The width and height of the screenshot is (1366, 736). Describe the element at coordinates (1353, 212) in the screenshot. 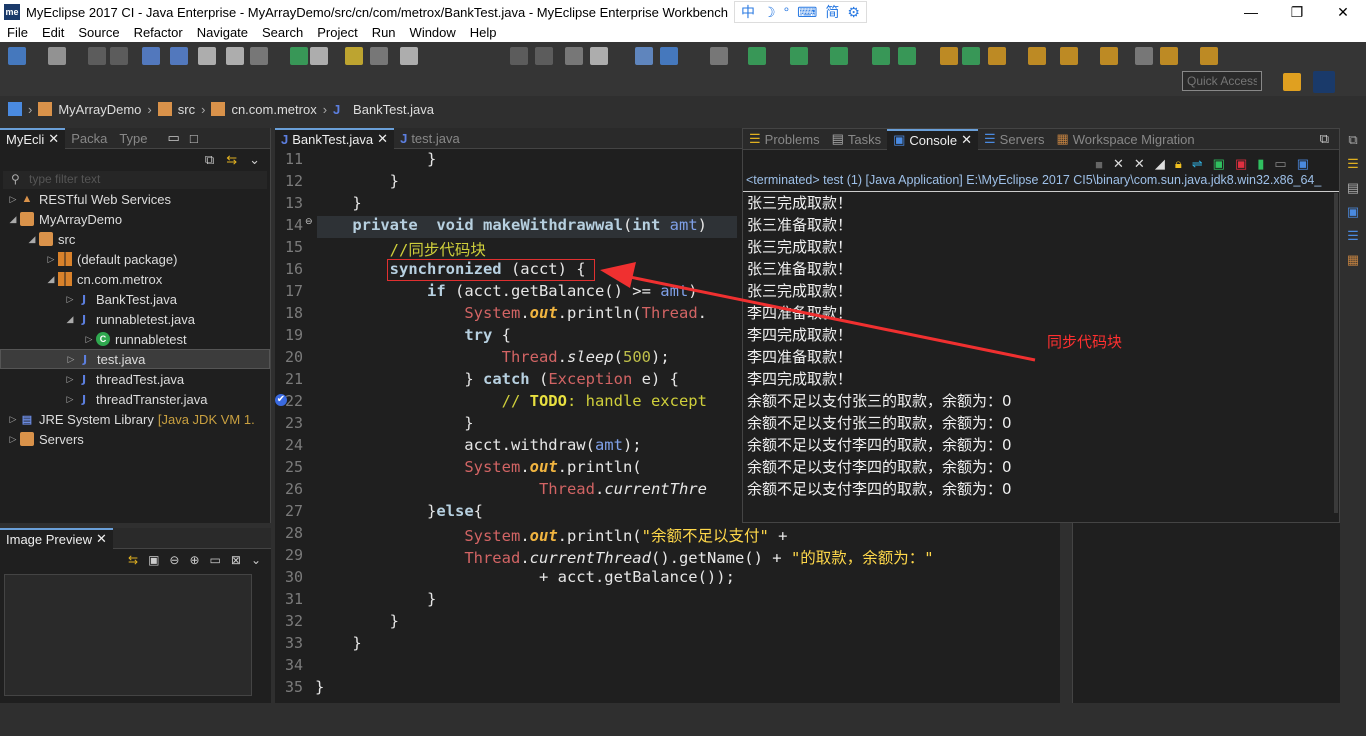

I see `console-icon: ▣` at that location.